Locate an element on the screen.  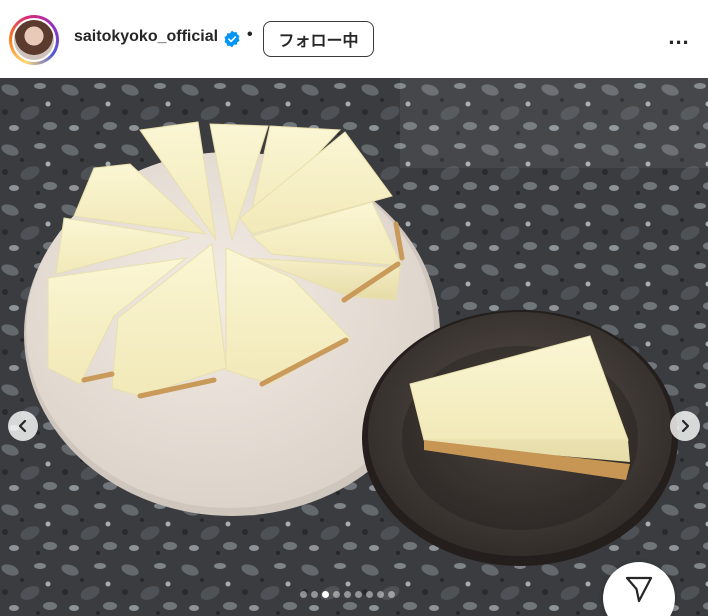
chevron-left-icon is located at coordinates (22, 426).